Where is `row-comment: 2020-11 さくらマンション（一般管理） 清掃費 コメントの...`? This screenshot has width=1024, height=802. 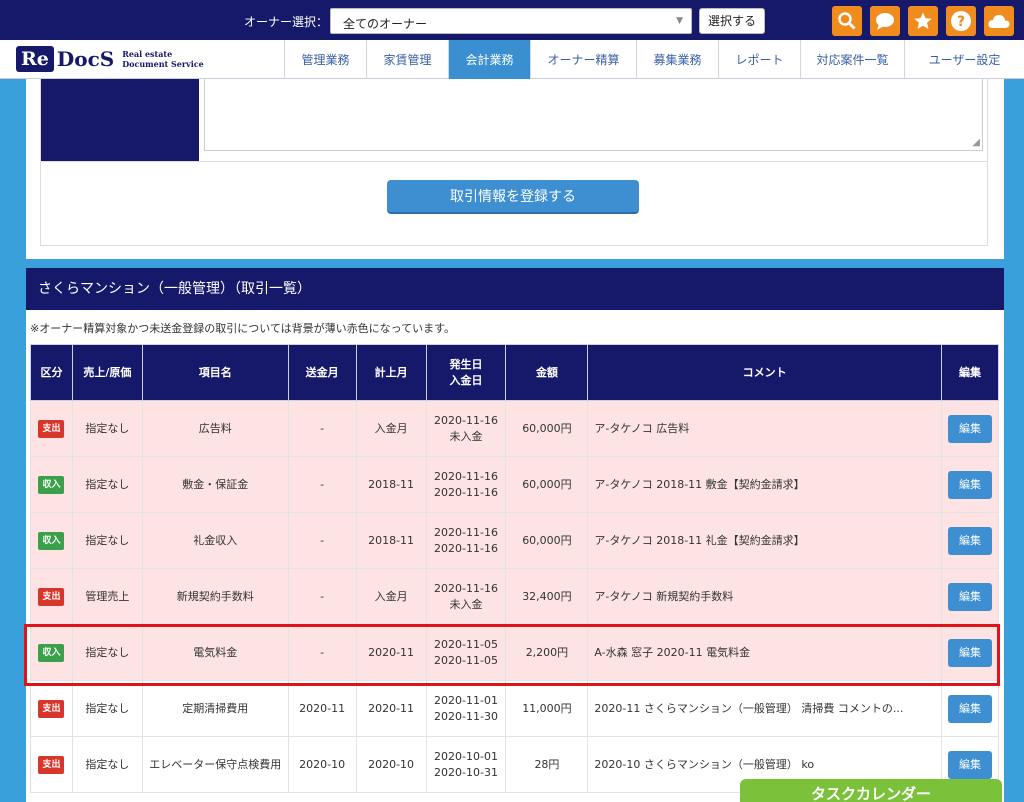 row-comment: 2020-11 さくらマンション（一般管理） 清掃費 コメントの... is located at coordinates (764, 708).